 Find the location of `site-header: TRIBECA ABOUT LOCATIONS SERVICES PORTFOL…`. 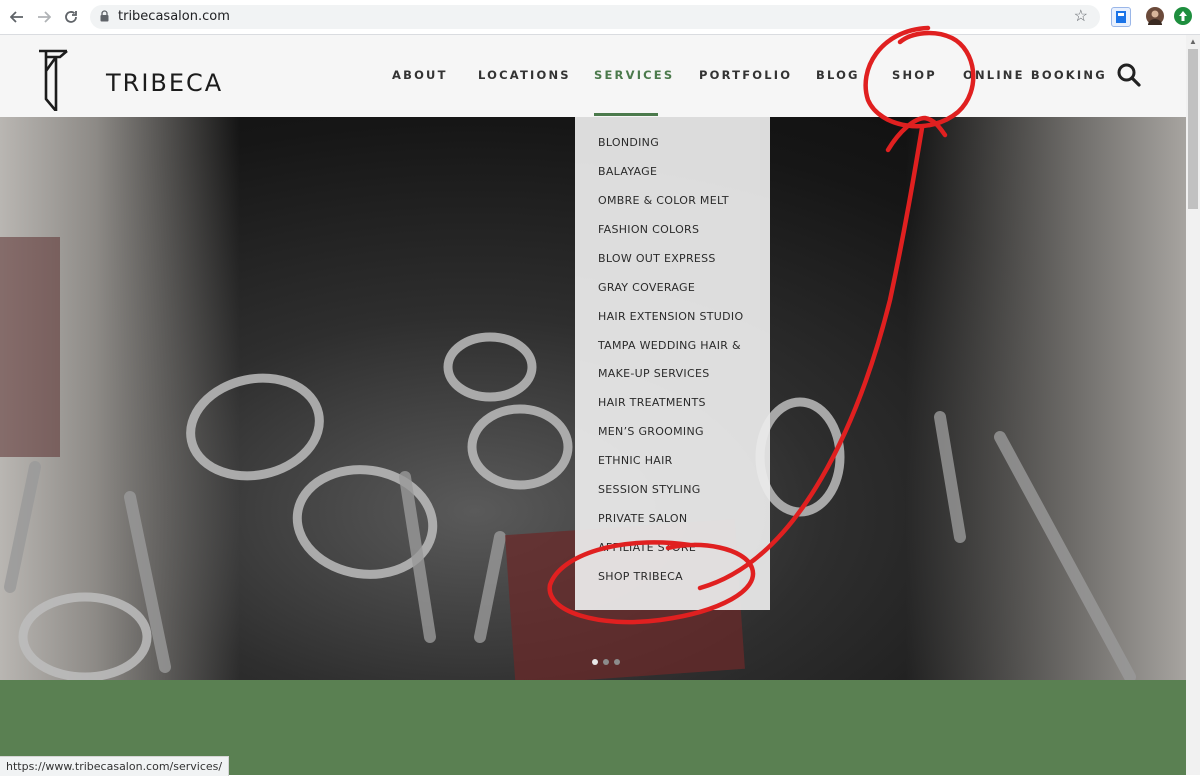

site-header: TRIBECA ABOUT LOCATIONS SERVICES PORTFOL… is located at coordinates (600, 76).